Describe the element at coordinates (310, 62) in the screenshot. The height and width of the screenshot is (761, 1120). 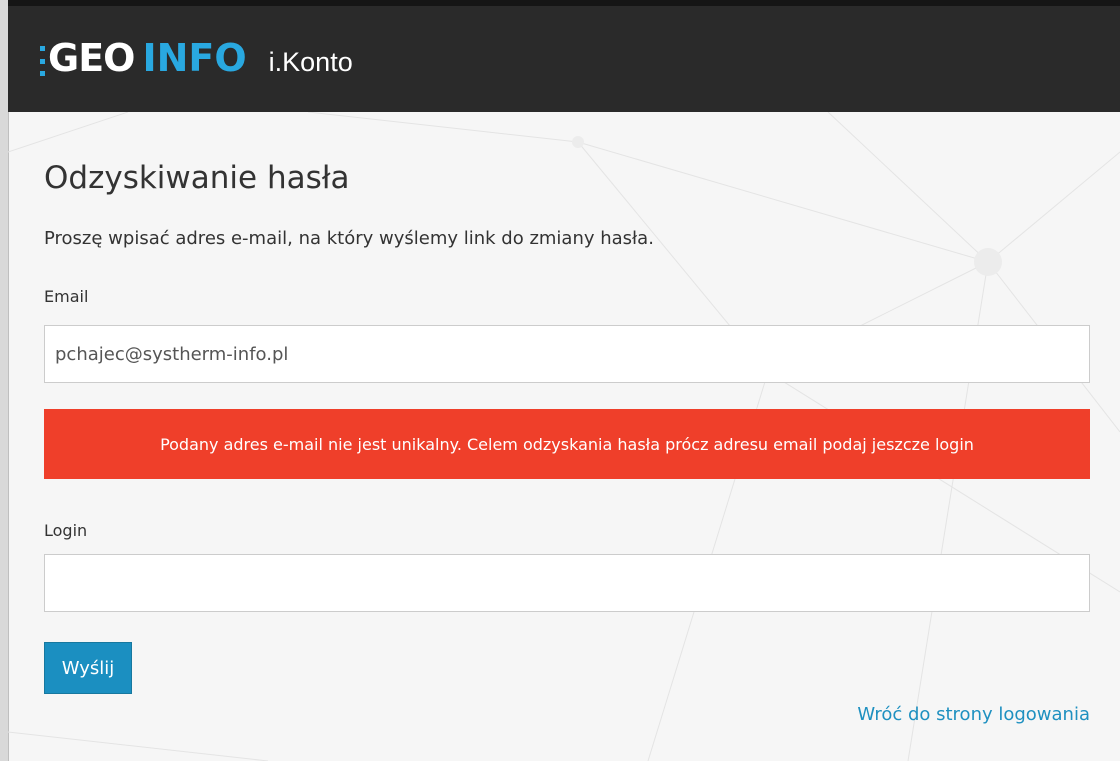
I see `app-name: i.Konto` at that location.